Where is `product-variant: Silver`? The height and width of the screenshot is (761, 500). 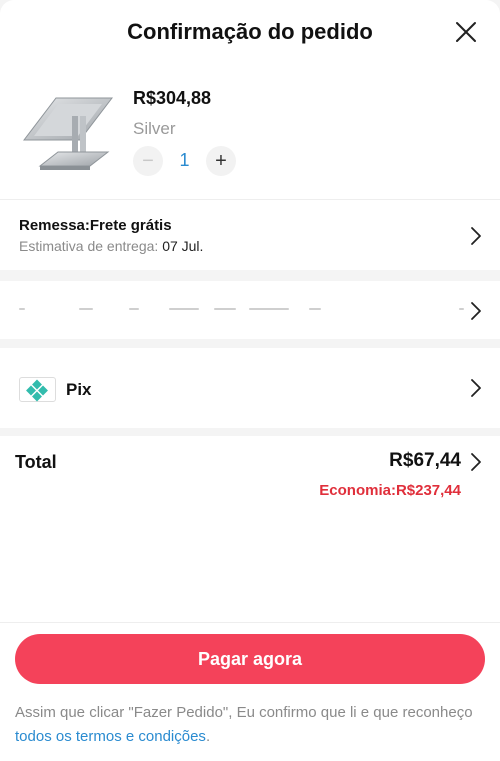 product-variant: Silver is located at coordinates (154, 129).